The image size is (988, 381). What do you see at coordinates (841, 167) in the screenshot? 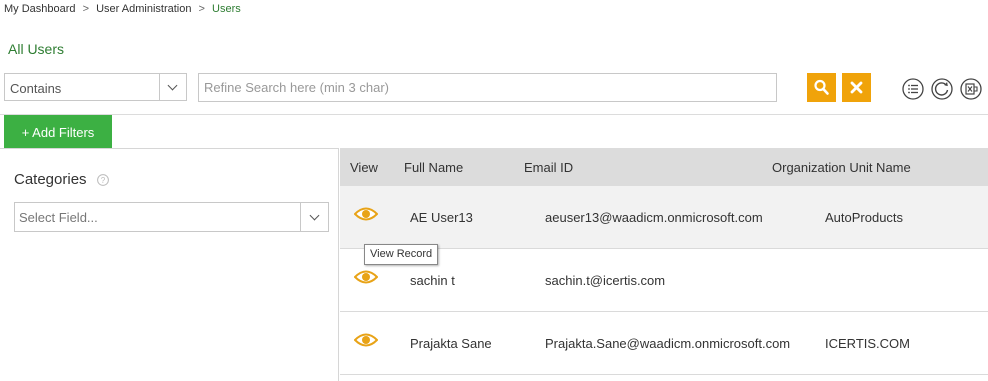
I see `column-header-org-unit: Organization Unit Name` at bounding box center [841, 167].